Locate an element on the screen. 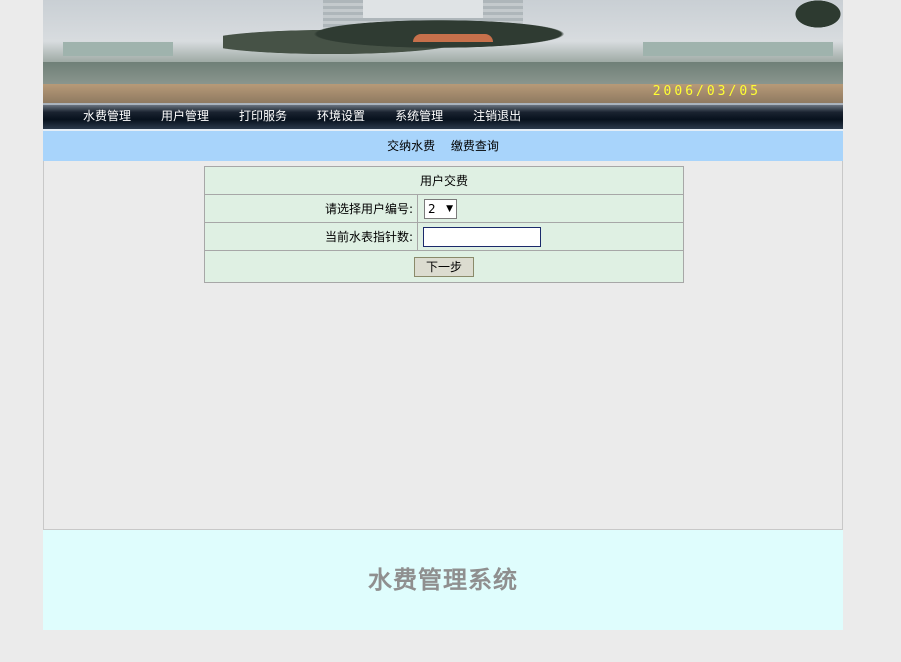 The width and height of the screenshot is (901, 662). subnav-item-pay-fee: 交纳水费 is located at coordinates (411, 146).